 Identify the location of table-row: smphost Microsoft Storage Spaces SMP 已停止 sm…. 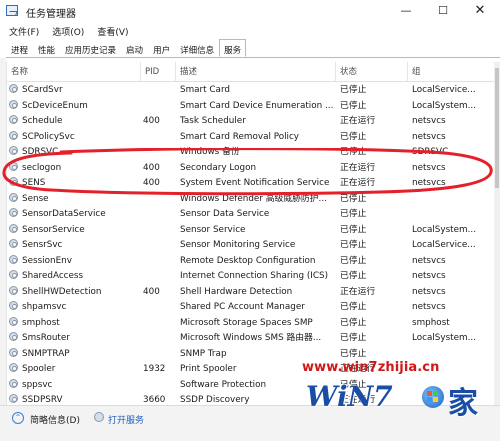
(250, 324).